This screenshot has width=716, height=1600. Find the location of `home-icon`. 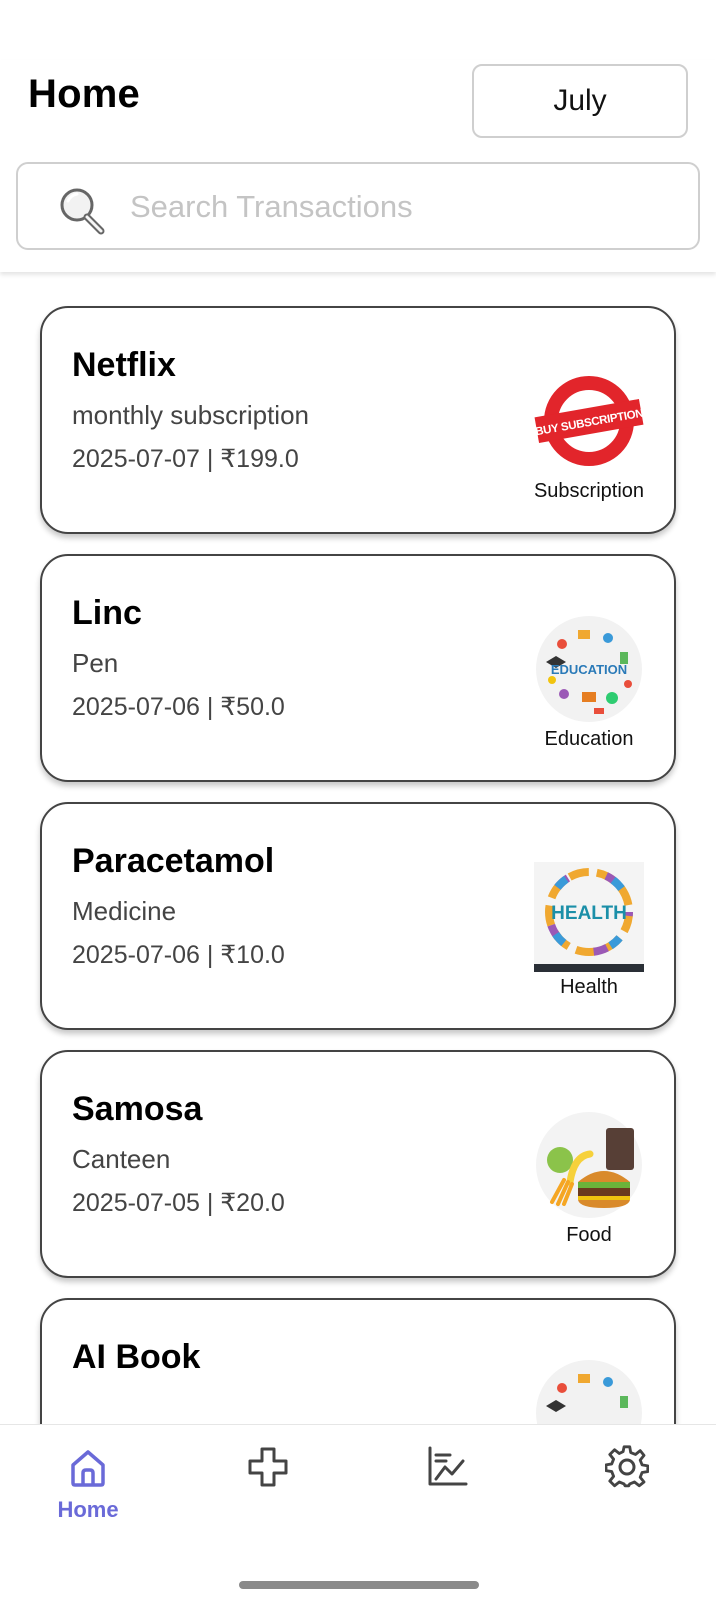

home-icon is located at coordinates (88, 1468).